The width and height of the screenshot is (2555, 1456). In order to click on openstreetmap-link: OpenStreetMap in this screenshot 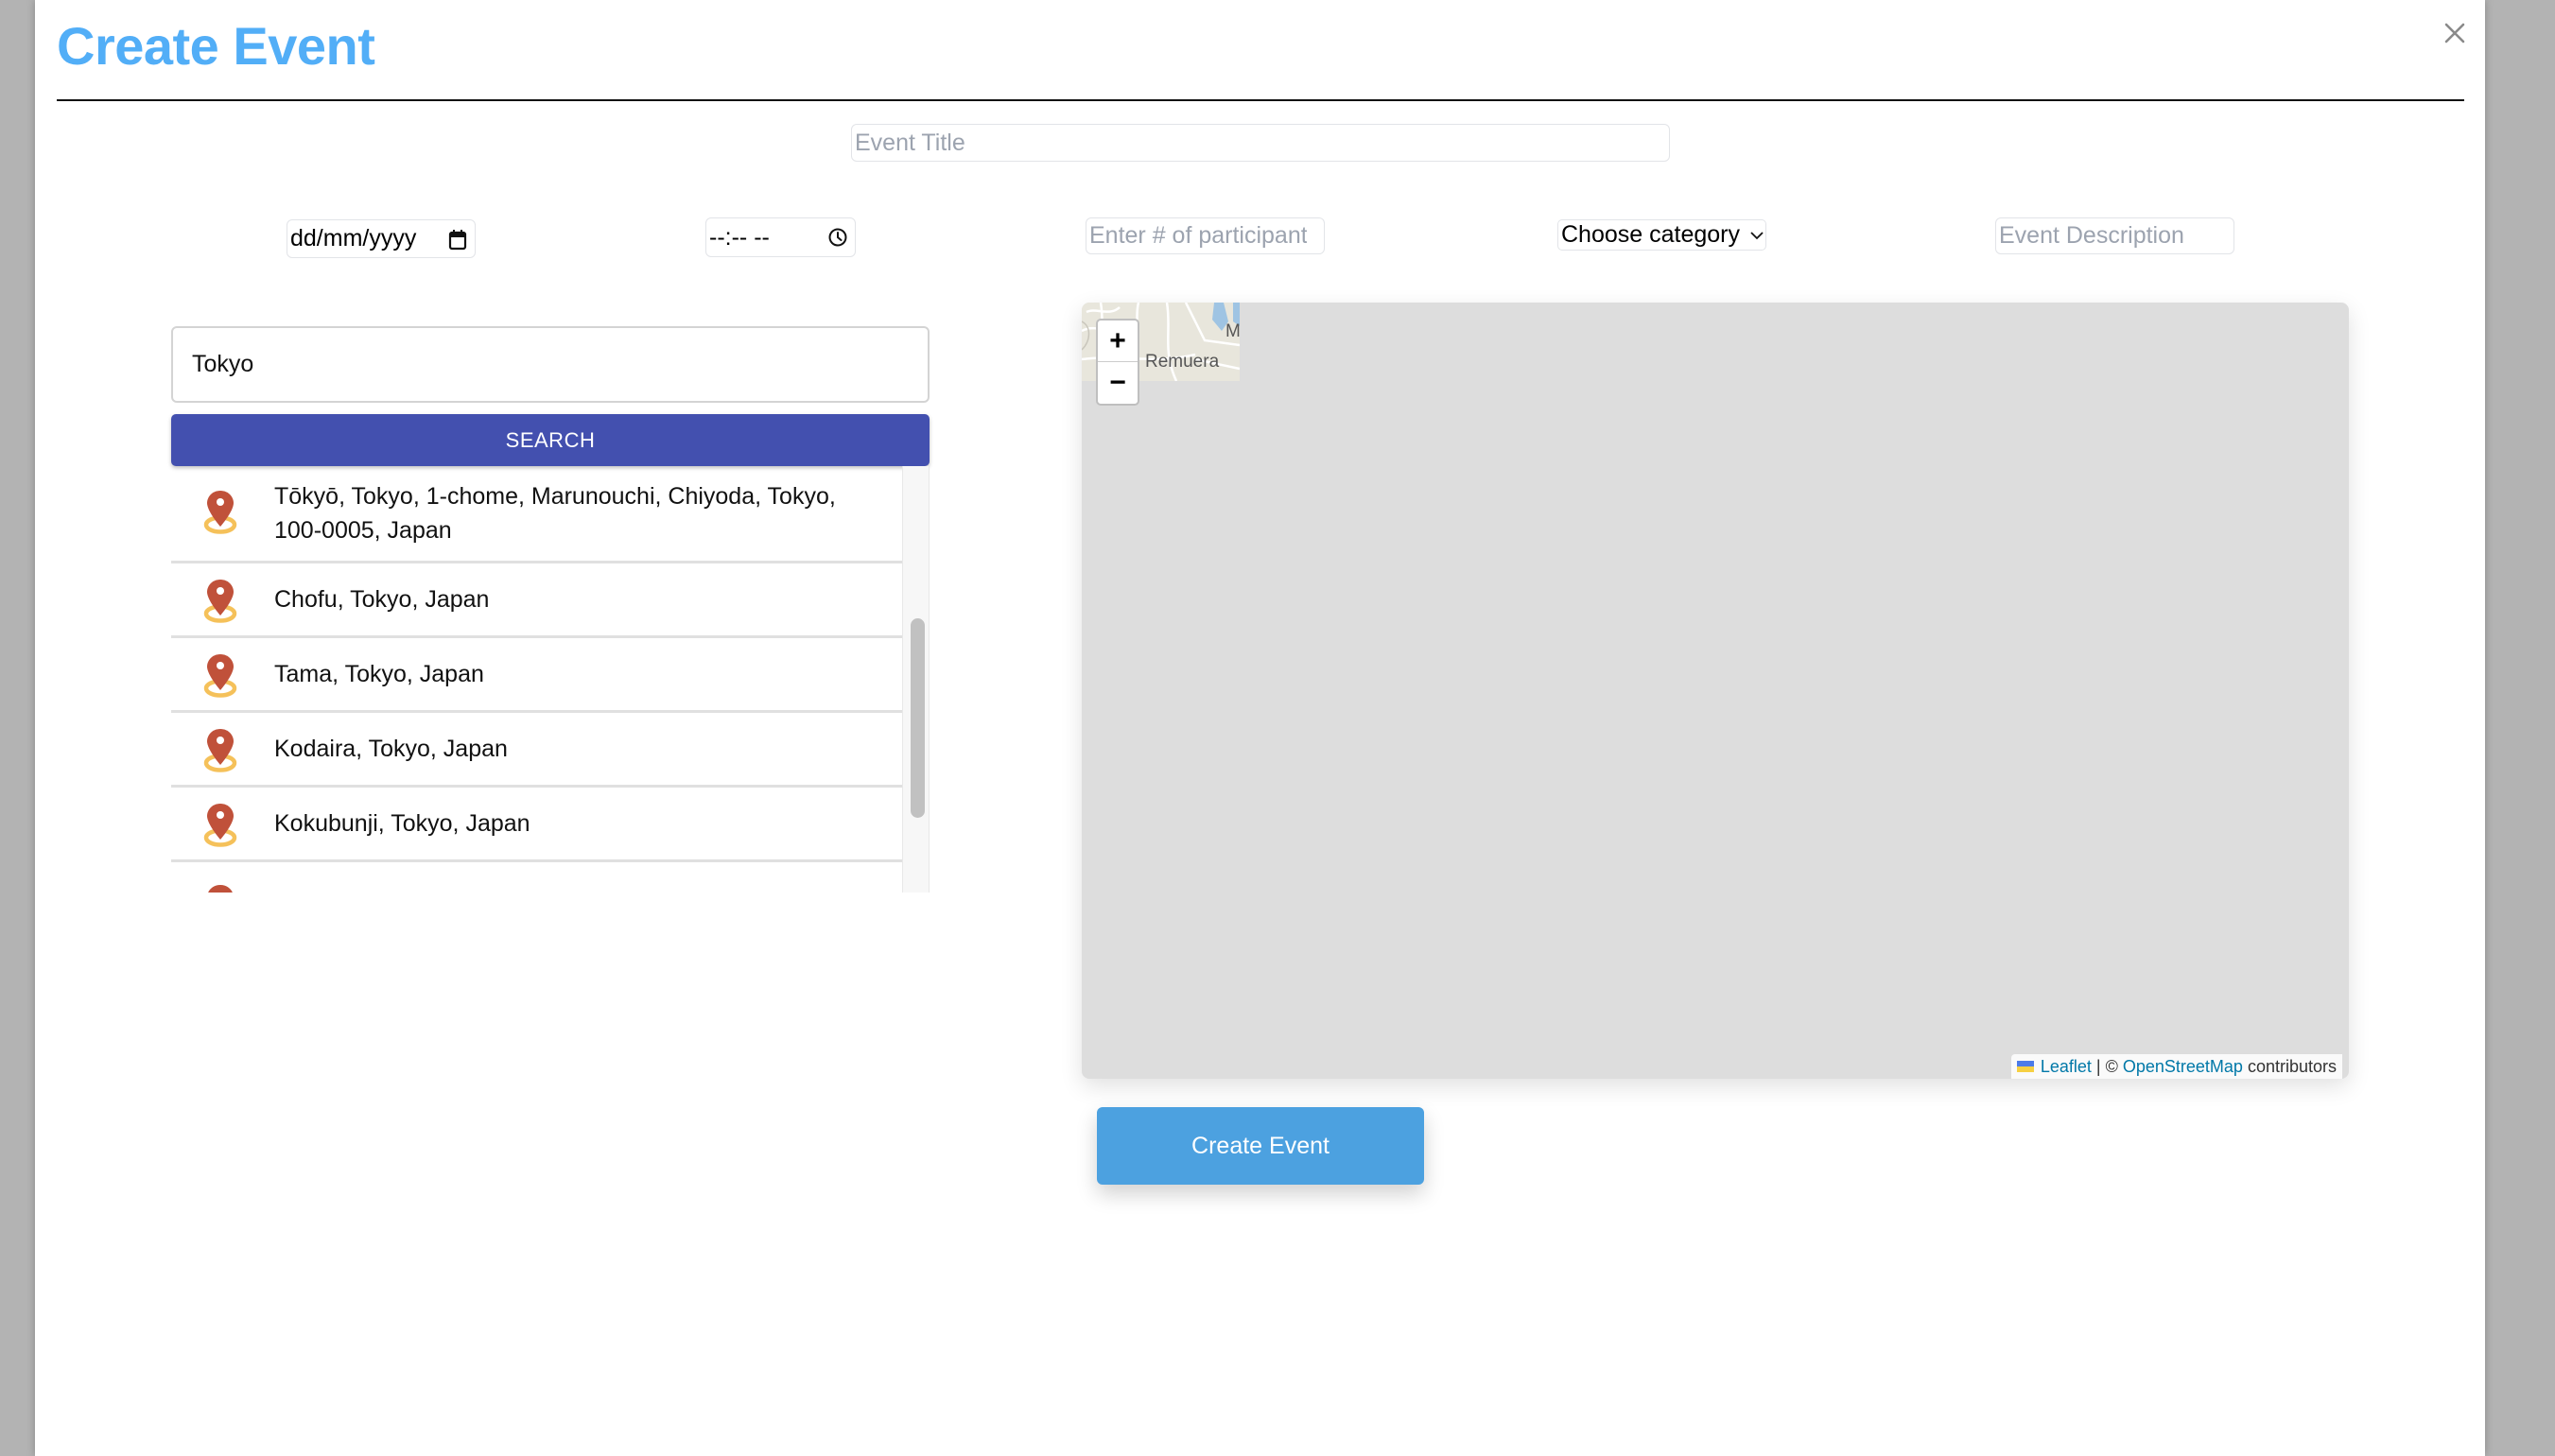, I will do `click(2183, 1067)`.